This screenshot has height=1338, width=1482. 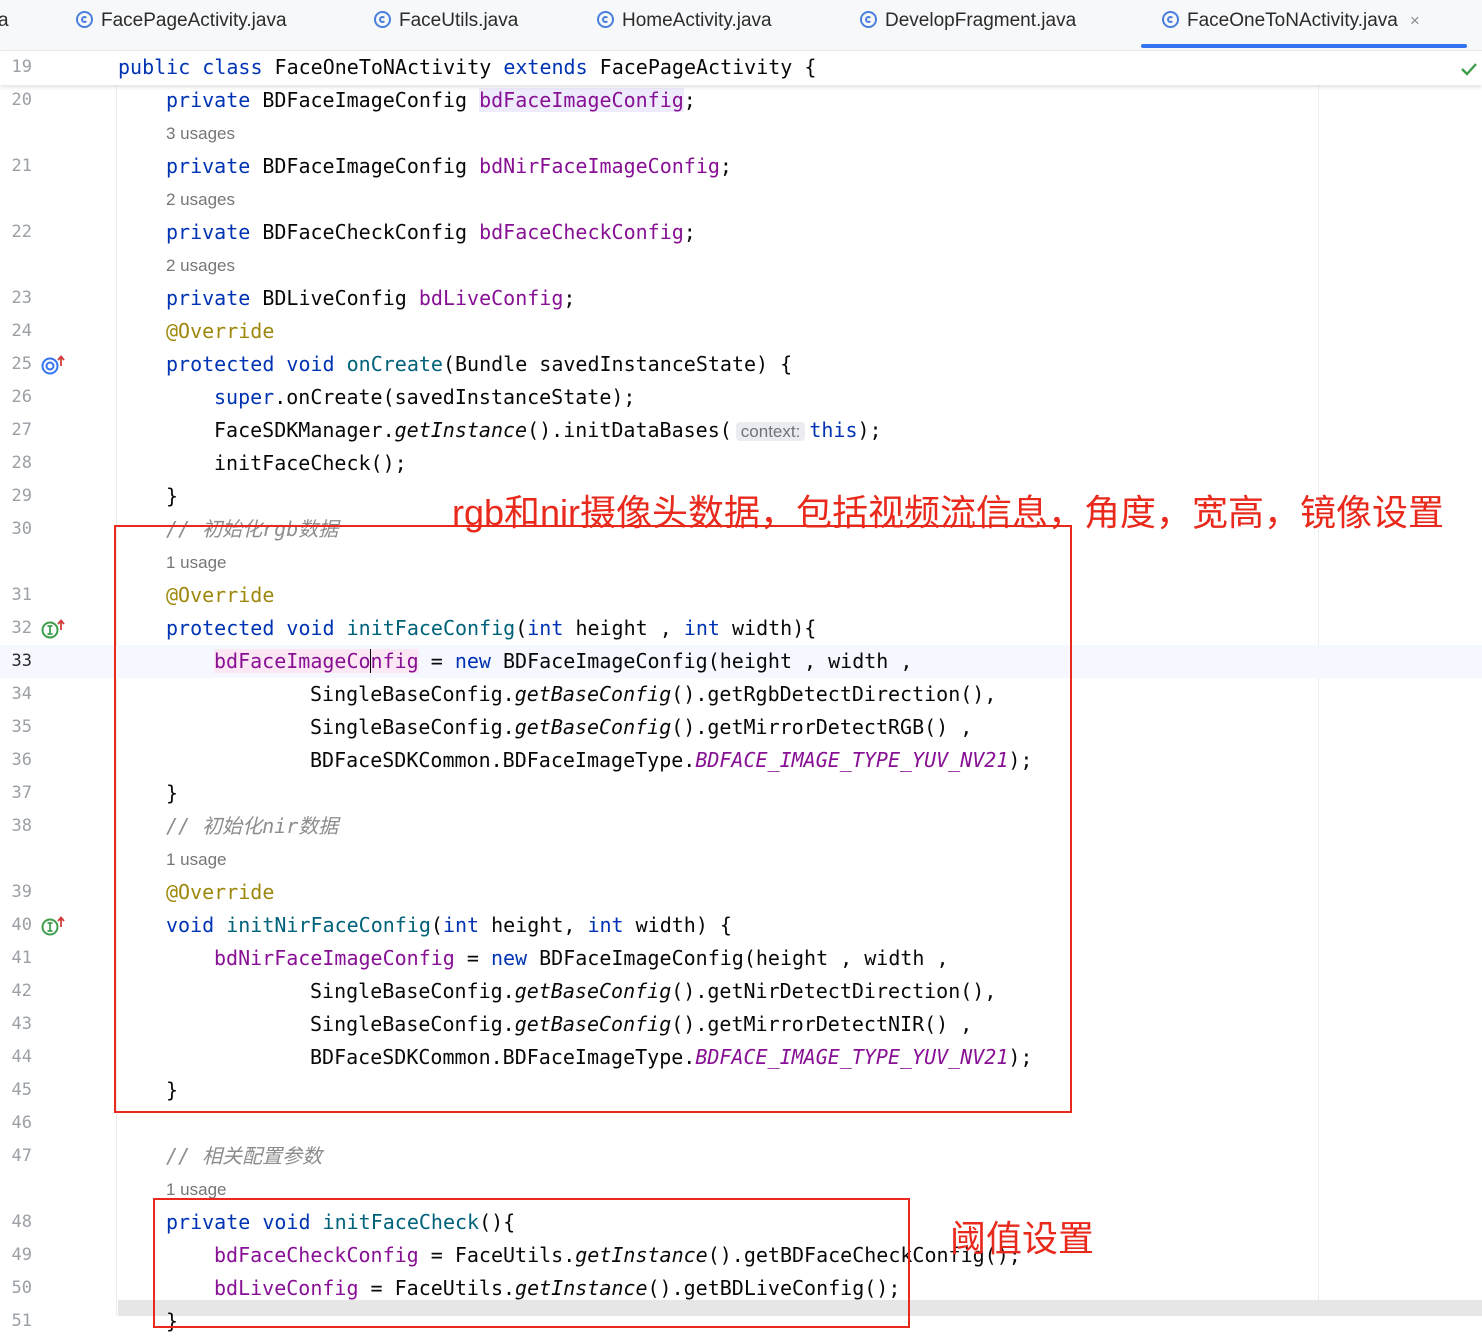 I want to click on line-number: 26, so click(x=16, y=397).